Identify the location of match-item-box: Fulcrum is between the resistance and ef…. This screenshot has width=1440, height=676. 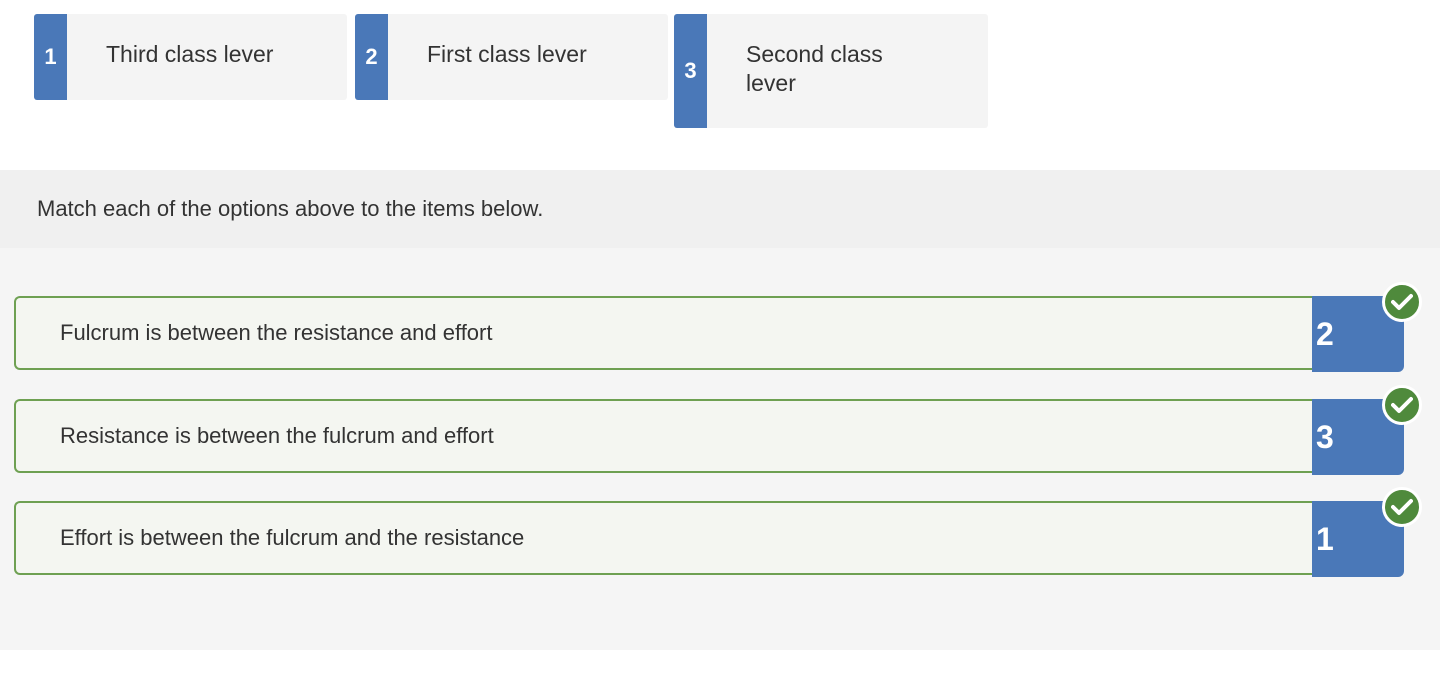
(664, 333).